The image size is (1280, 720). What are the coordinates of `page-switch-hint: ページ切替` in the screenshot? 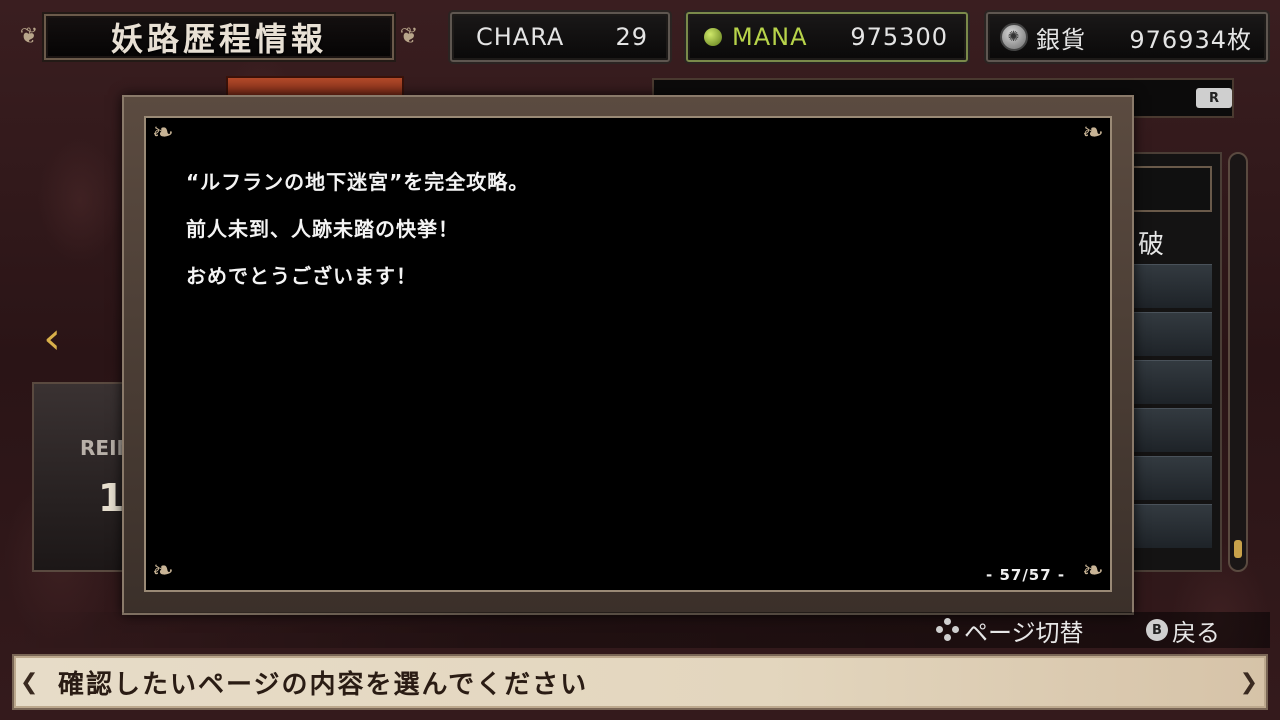 It's located at (1010, 630).